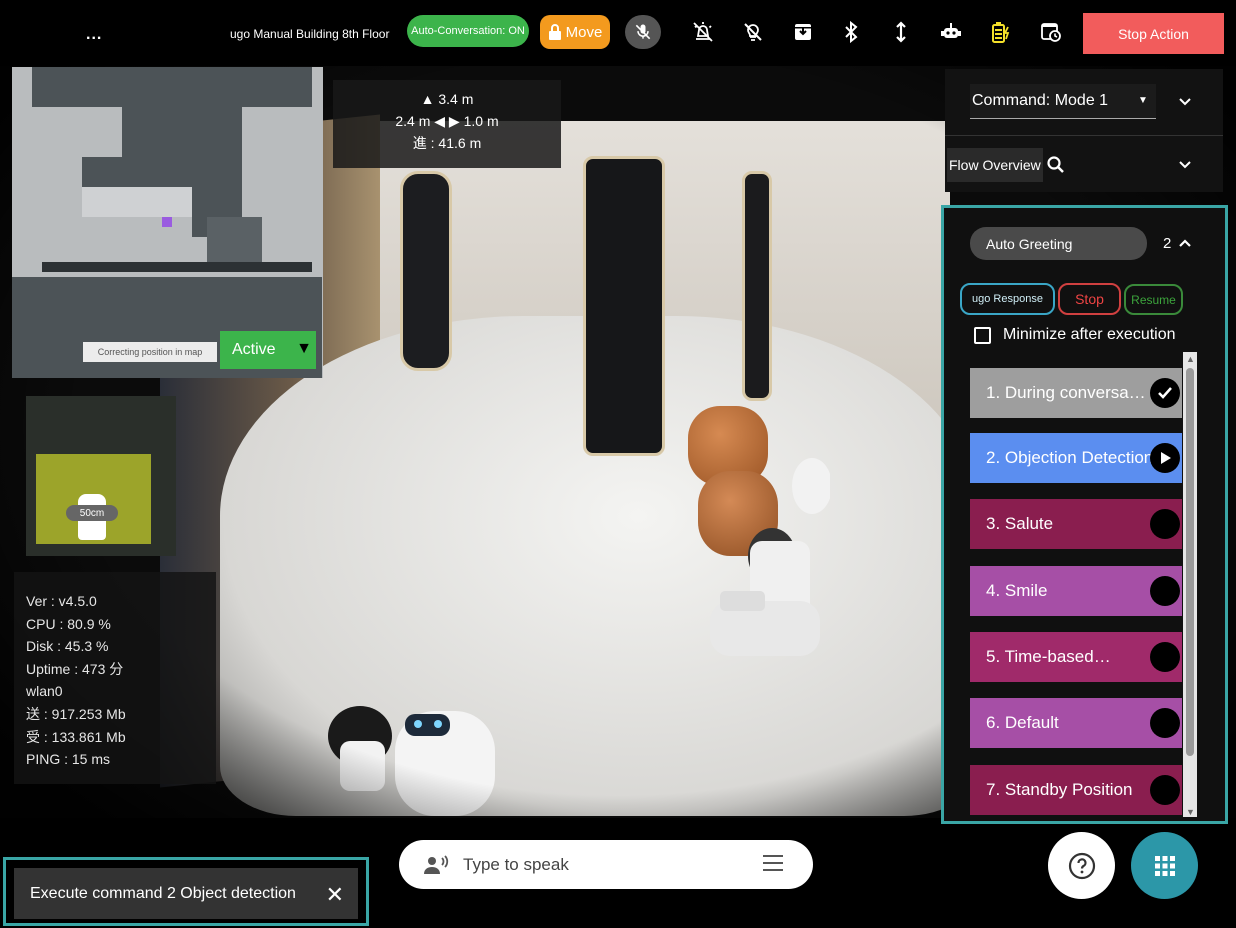 Image resolution: width=1236 pixels, height=928 pixels. I want to click on minimize-checkbox-row: Minimize after execution, so click(1075, 335).